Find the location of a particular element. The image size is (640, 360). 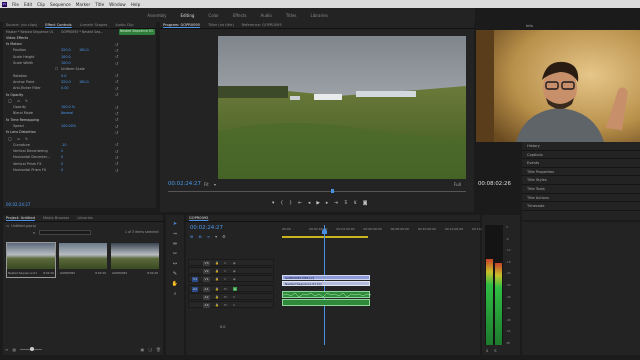

project-search-input is located at coordinates (65, 232).